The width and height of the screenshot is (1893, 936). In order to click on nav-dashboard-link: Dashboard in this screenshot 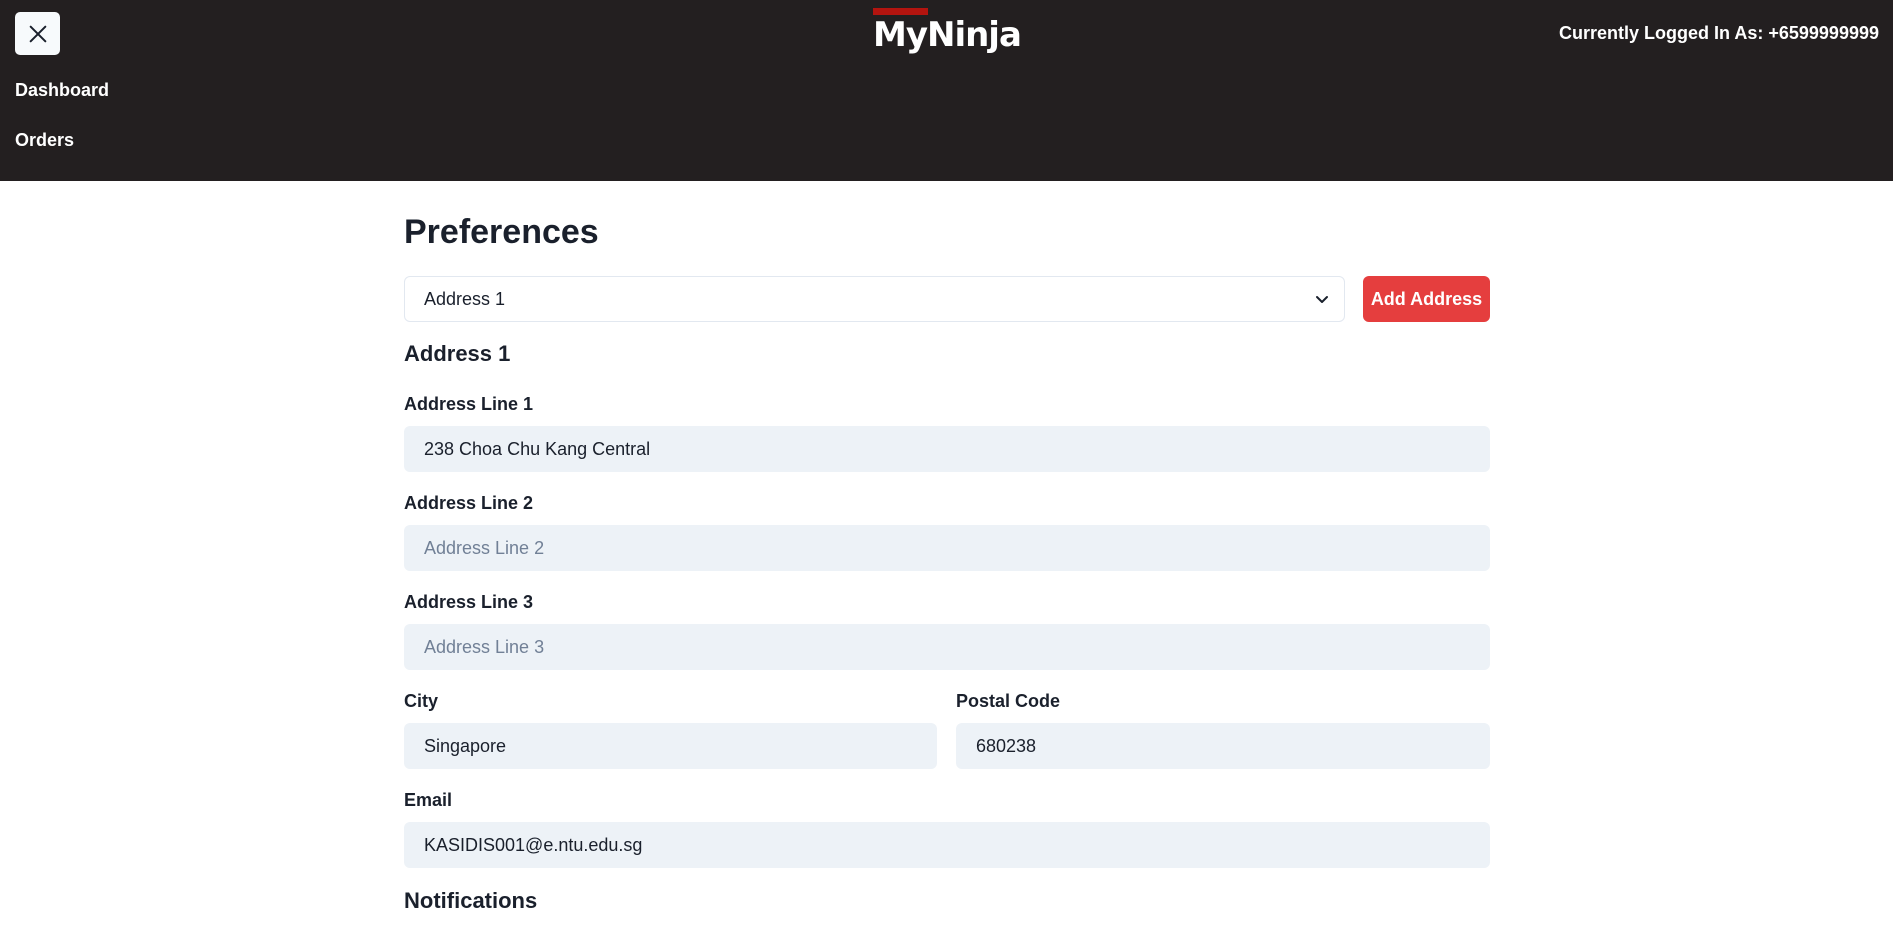, I will do `click(62, 90)`.